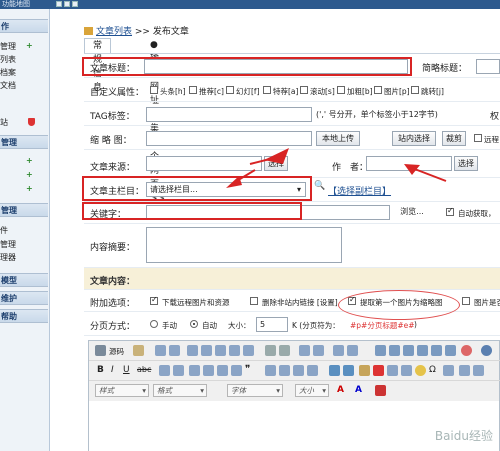 This screenshot has width=500, height=451. I want to click on bulleted-list-icon, so click(394, 350).